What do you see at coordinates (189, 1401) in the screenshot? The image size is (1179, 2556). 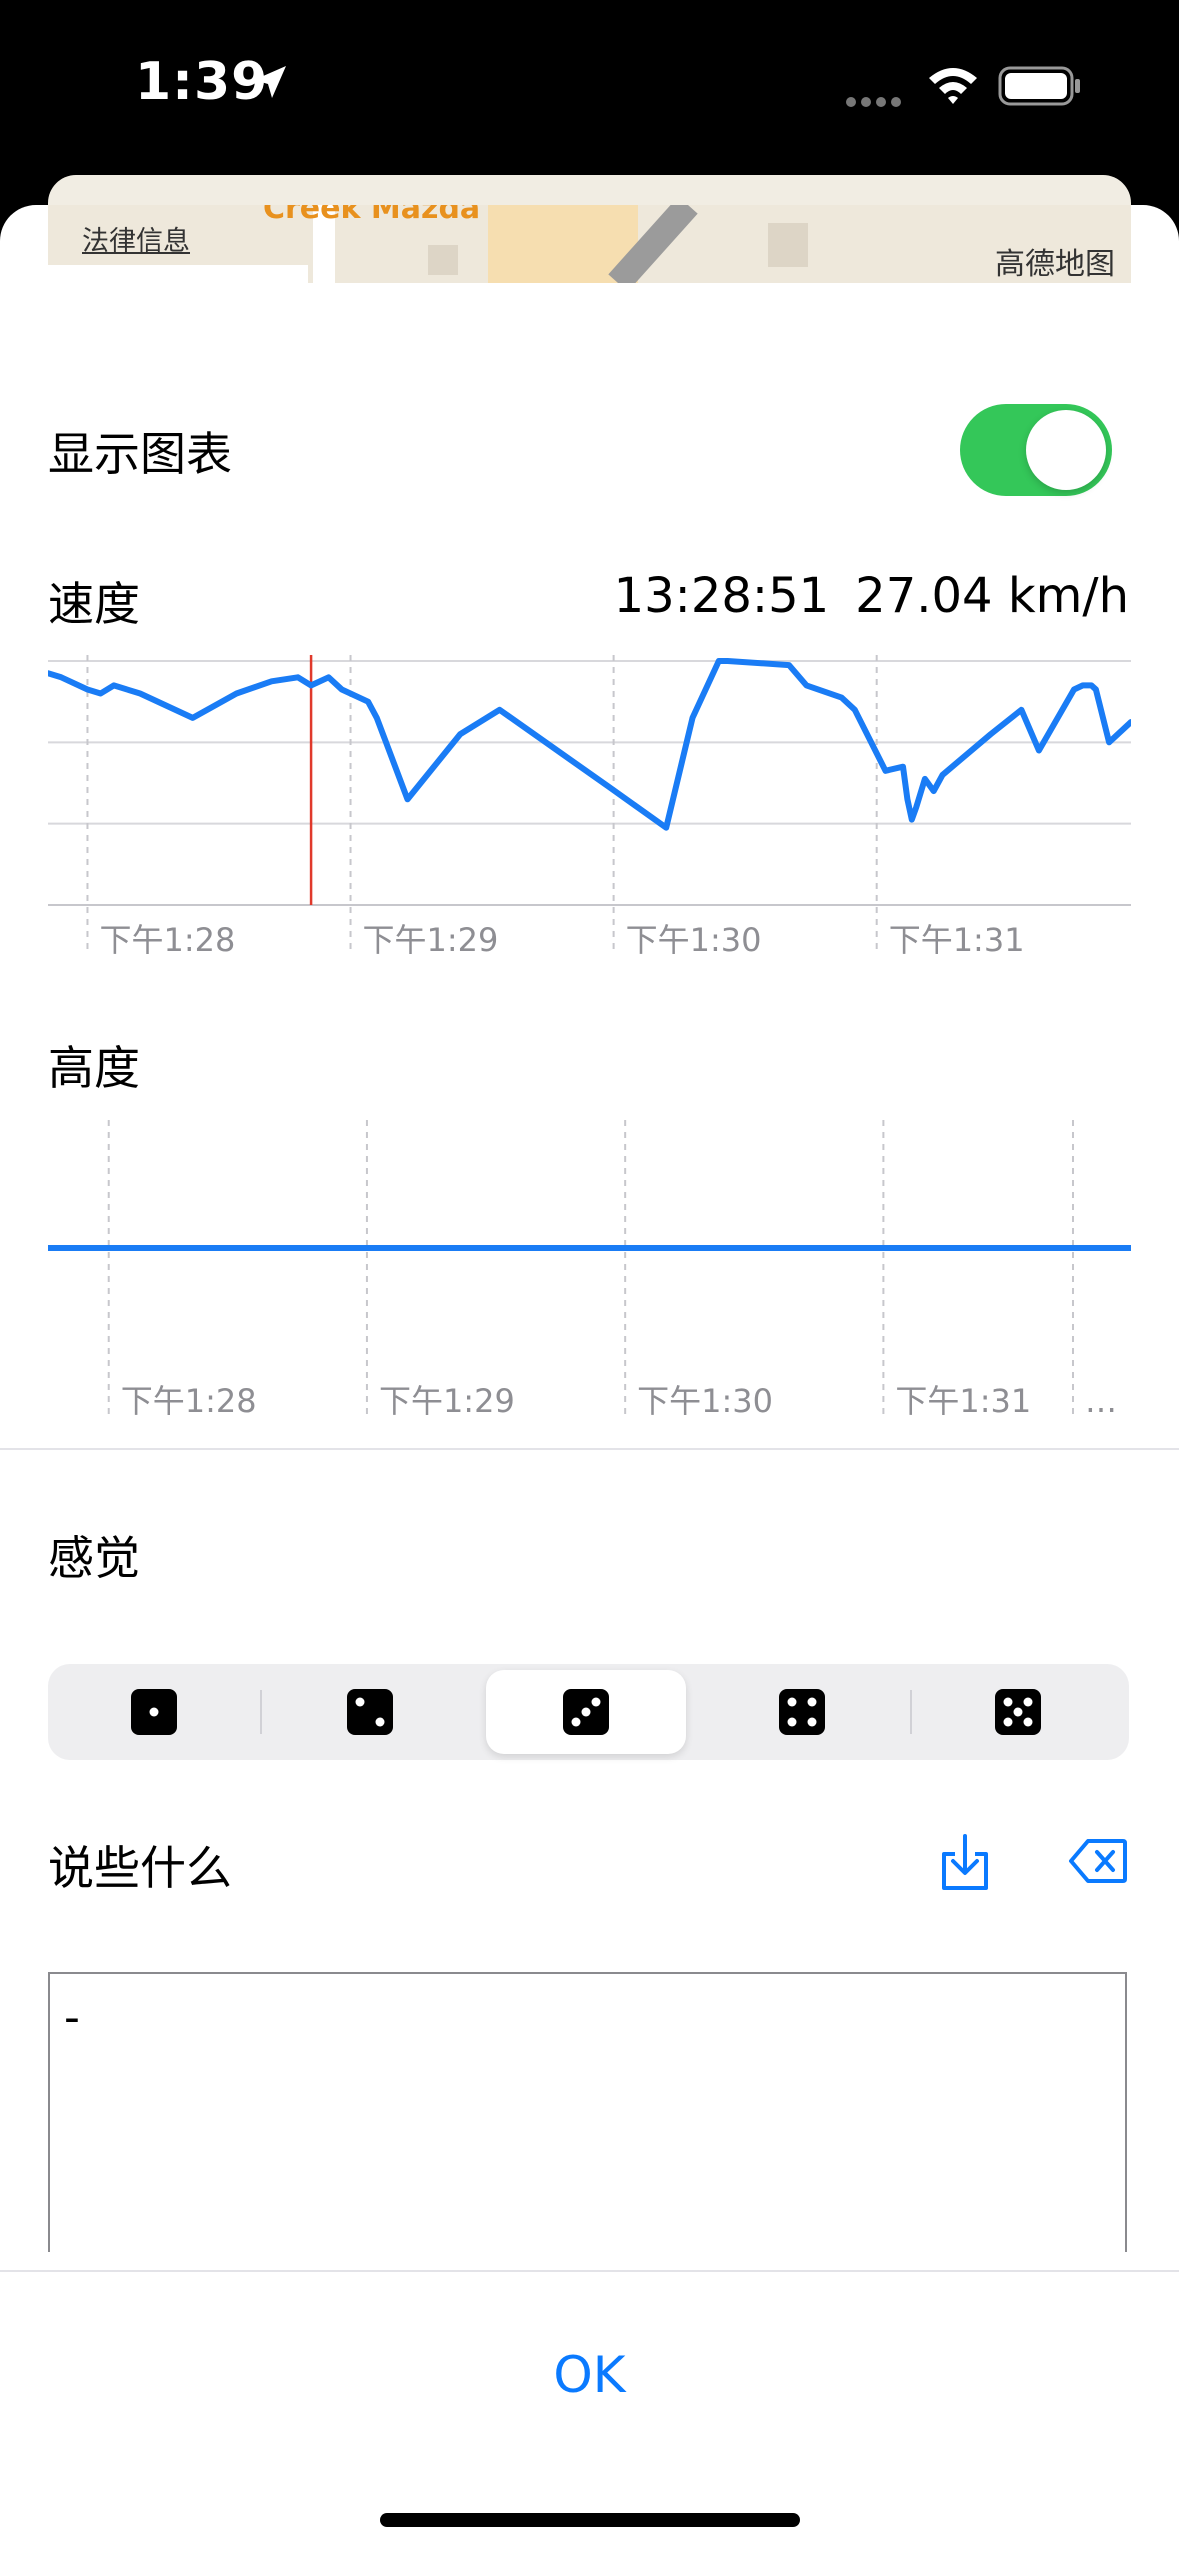 I see `altitude-x-tick-label: 下午1:28` at bounding box center [189, 1401].